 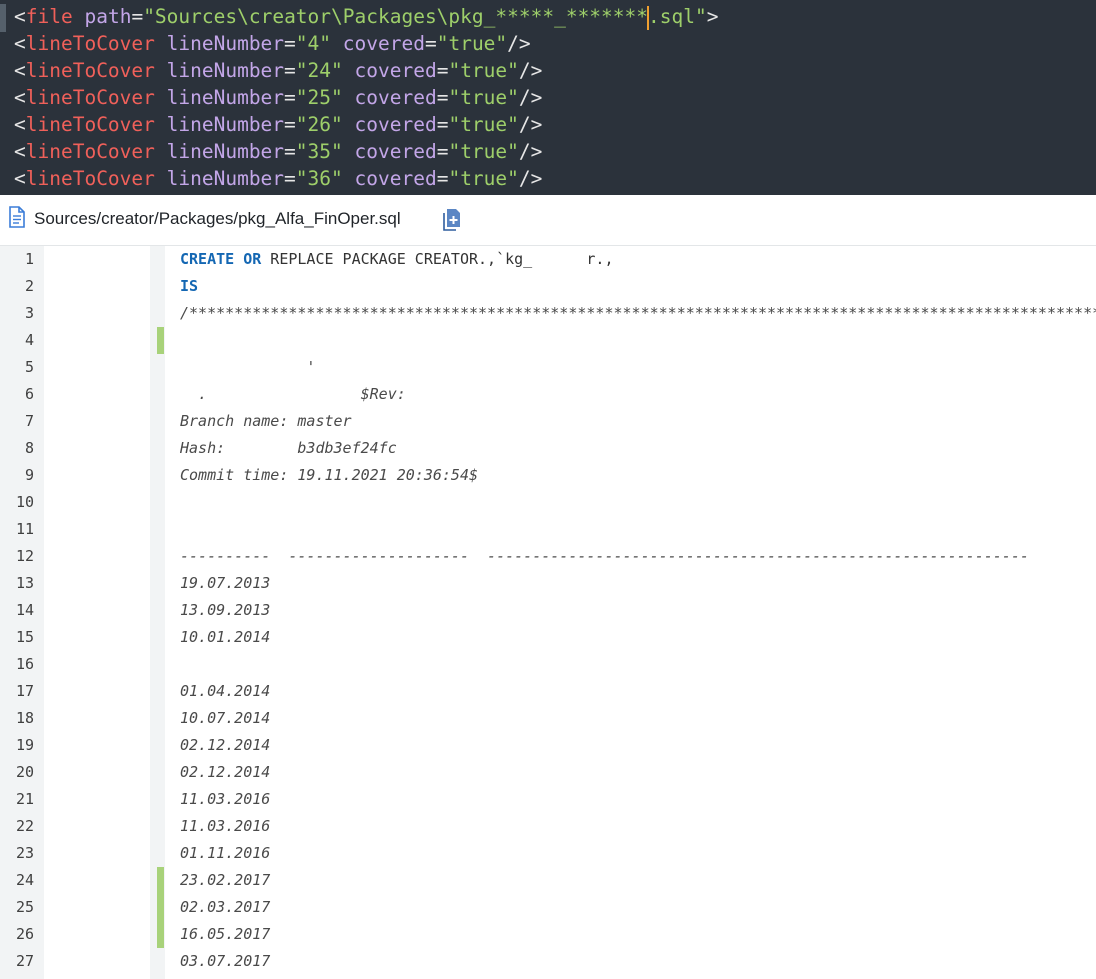 I want to click on code-text: 10.01.2014, so click(x=225, y=637).